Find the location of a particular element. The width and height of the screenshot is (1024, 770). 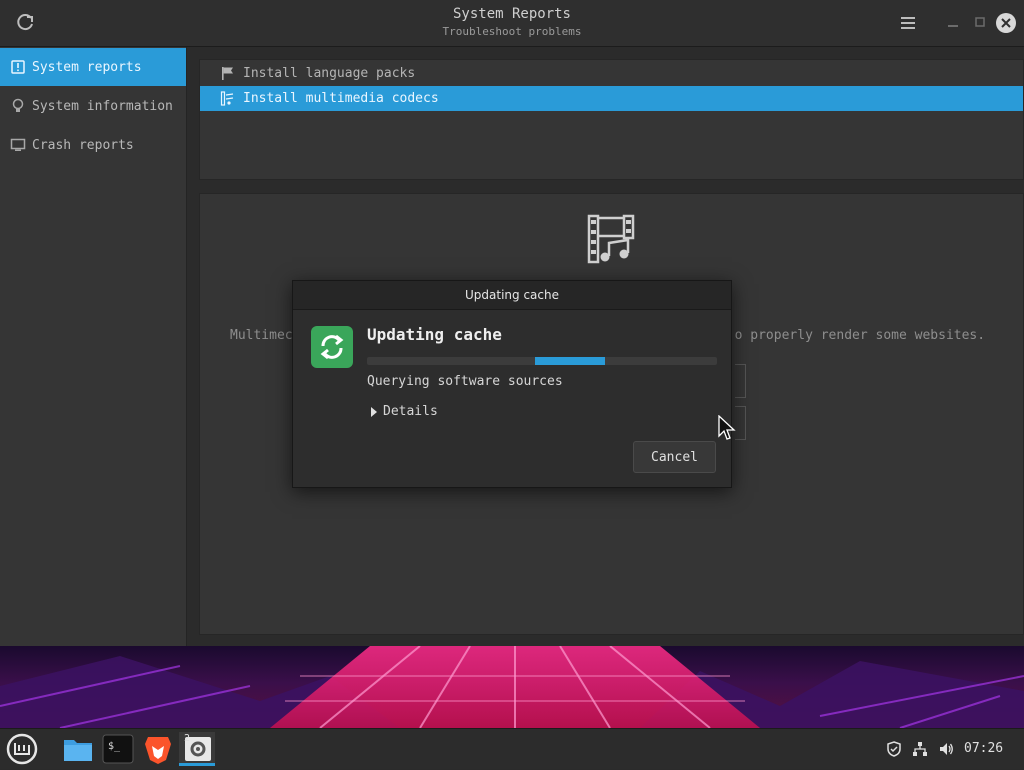

progress-bar-fill is located at coordinates (570, 361).